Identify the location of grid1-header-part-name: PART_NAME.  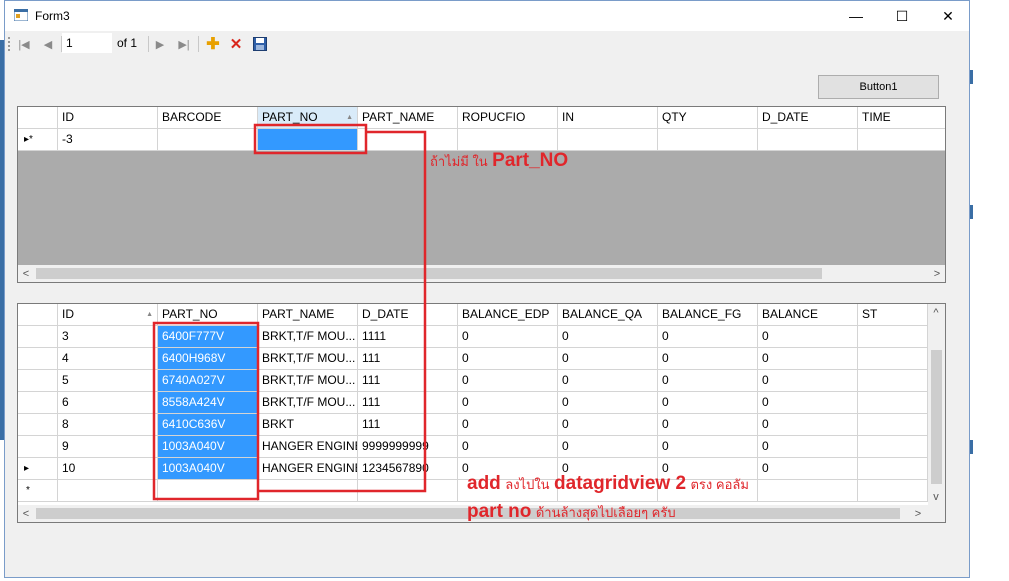
(408, 118).